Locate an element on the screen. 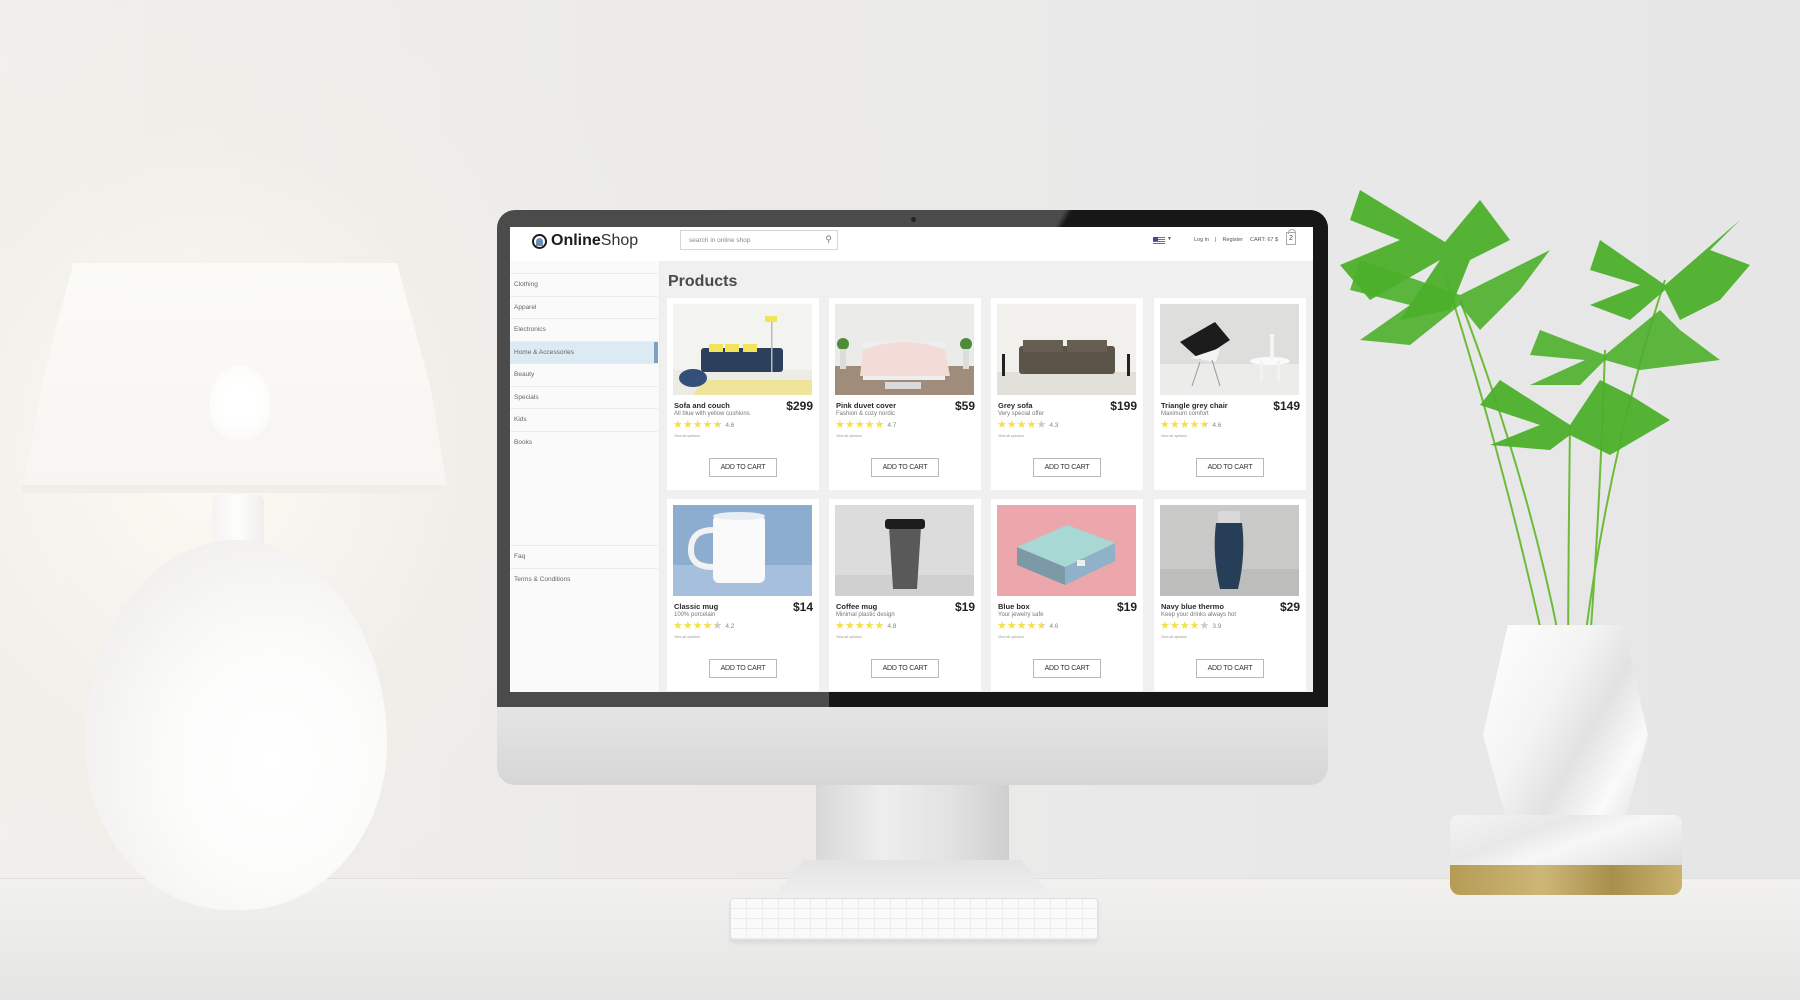  register-link: Register is located at coordinates (1232, 240).